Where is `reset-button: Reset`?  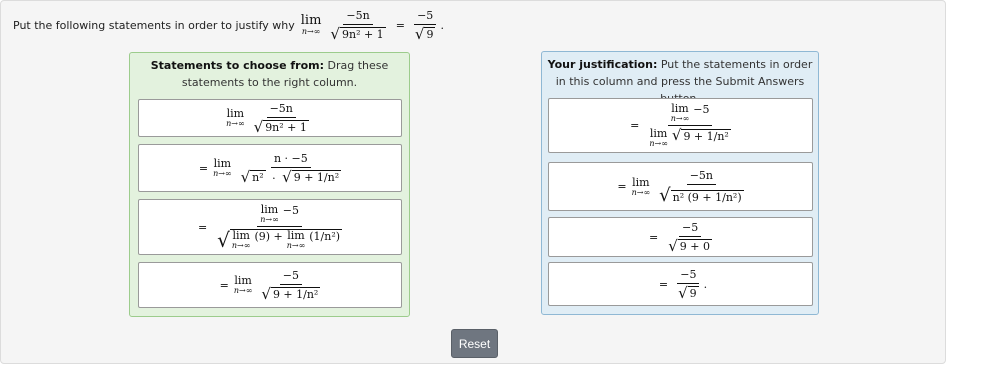 reset-button: Reset is located at coordinates (474, 343).